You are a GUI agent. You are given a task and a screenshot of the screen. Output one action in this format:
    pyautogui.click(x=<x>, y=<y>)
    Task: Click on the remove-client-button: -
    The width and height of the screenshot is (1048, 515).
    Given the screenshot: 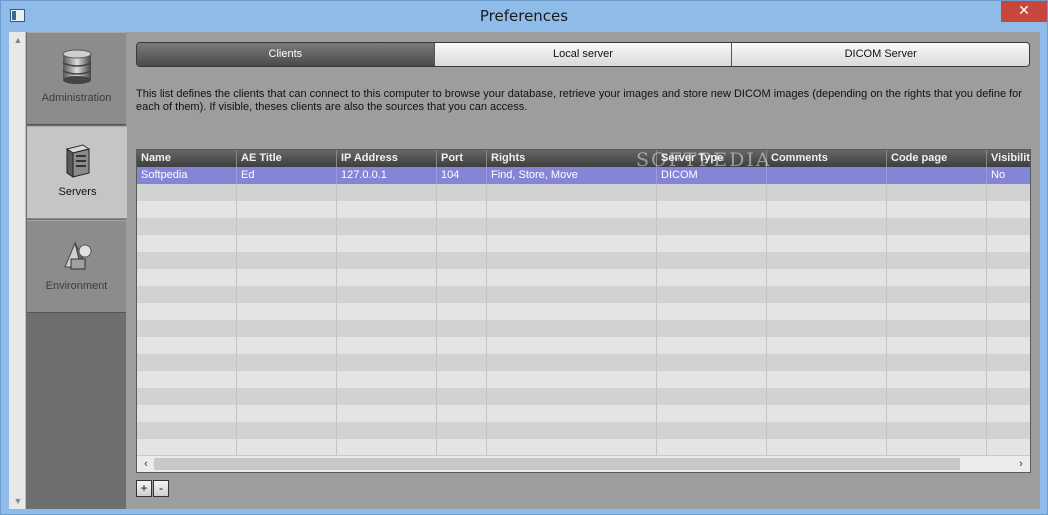 What is the action you would take?
    pyautogui.click(x=161, y=488)
    